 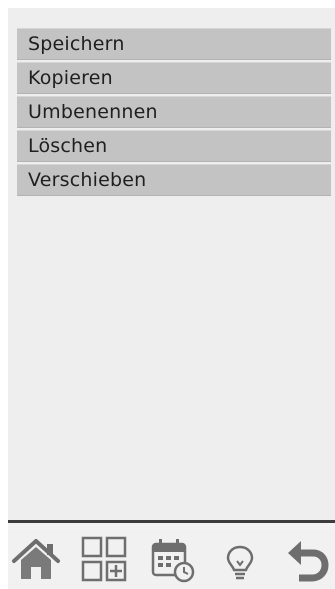 I want to click on undo-icon, so click(x=307, y=559).